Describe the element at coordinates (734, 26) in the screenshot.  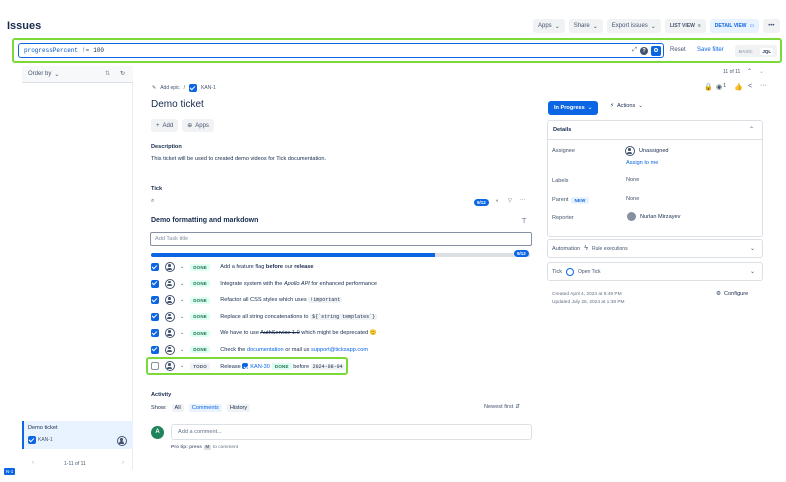
I see `detail-view-button: DETAIL VIEW ▭` at that location.